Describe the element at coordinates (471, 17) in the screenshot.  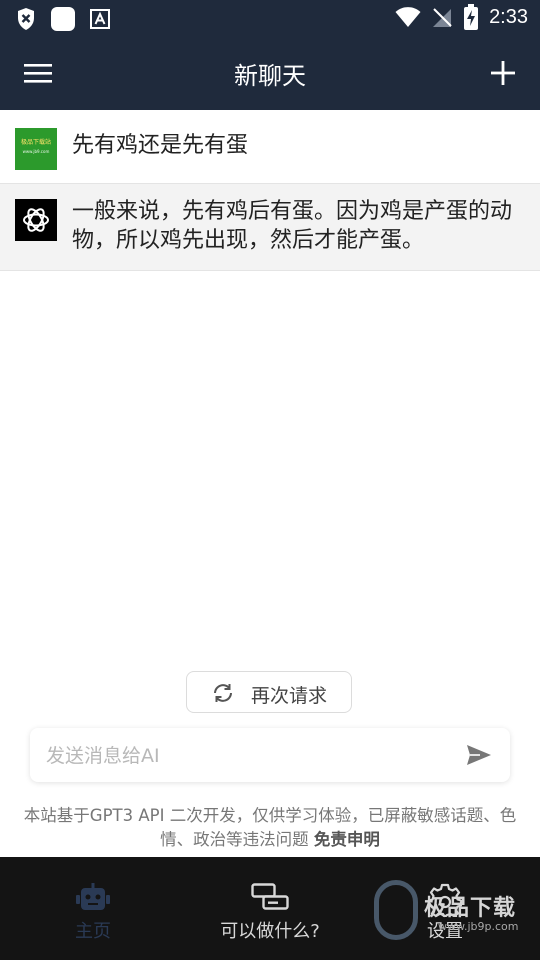
I see `battery-charging-icon` at that location.